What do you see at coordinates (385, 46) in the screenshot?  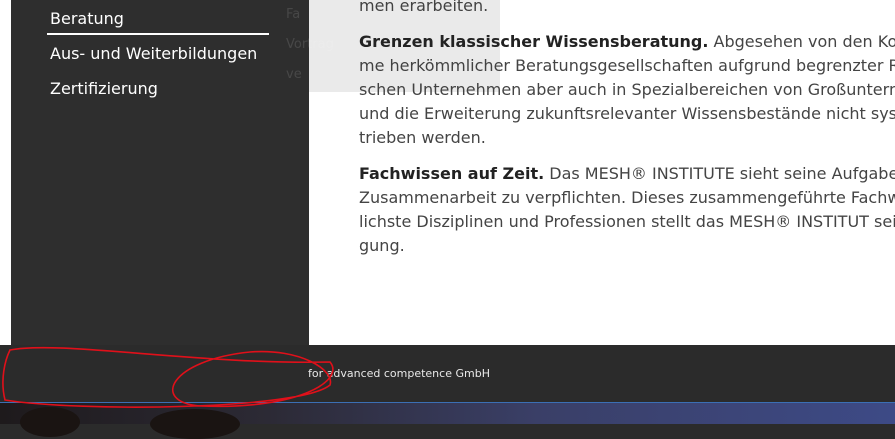 I see `faded-popup-overlay: Fa Vortrag ve` at bounding box center [385, 46].